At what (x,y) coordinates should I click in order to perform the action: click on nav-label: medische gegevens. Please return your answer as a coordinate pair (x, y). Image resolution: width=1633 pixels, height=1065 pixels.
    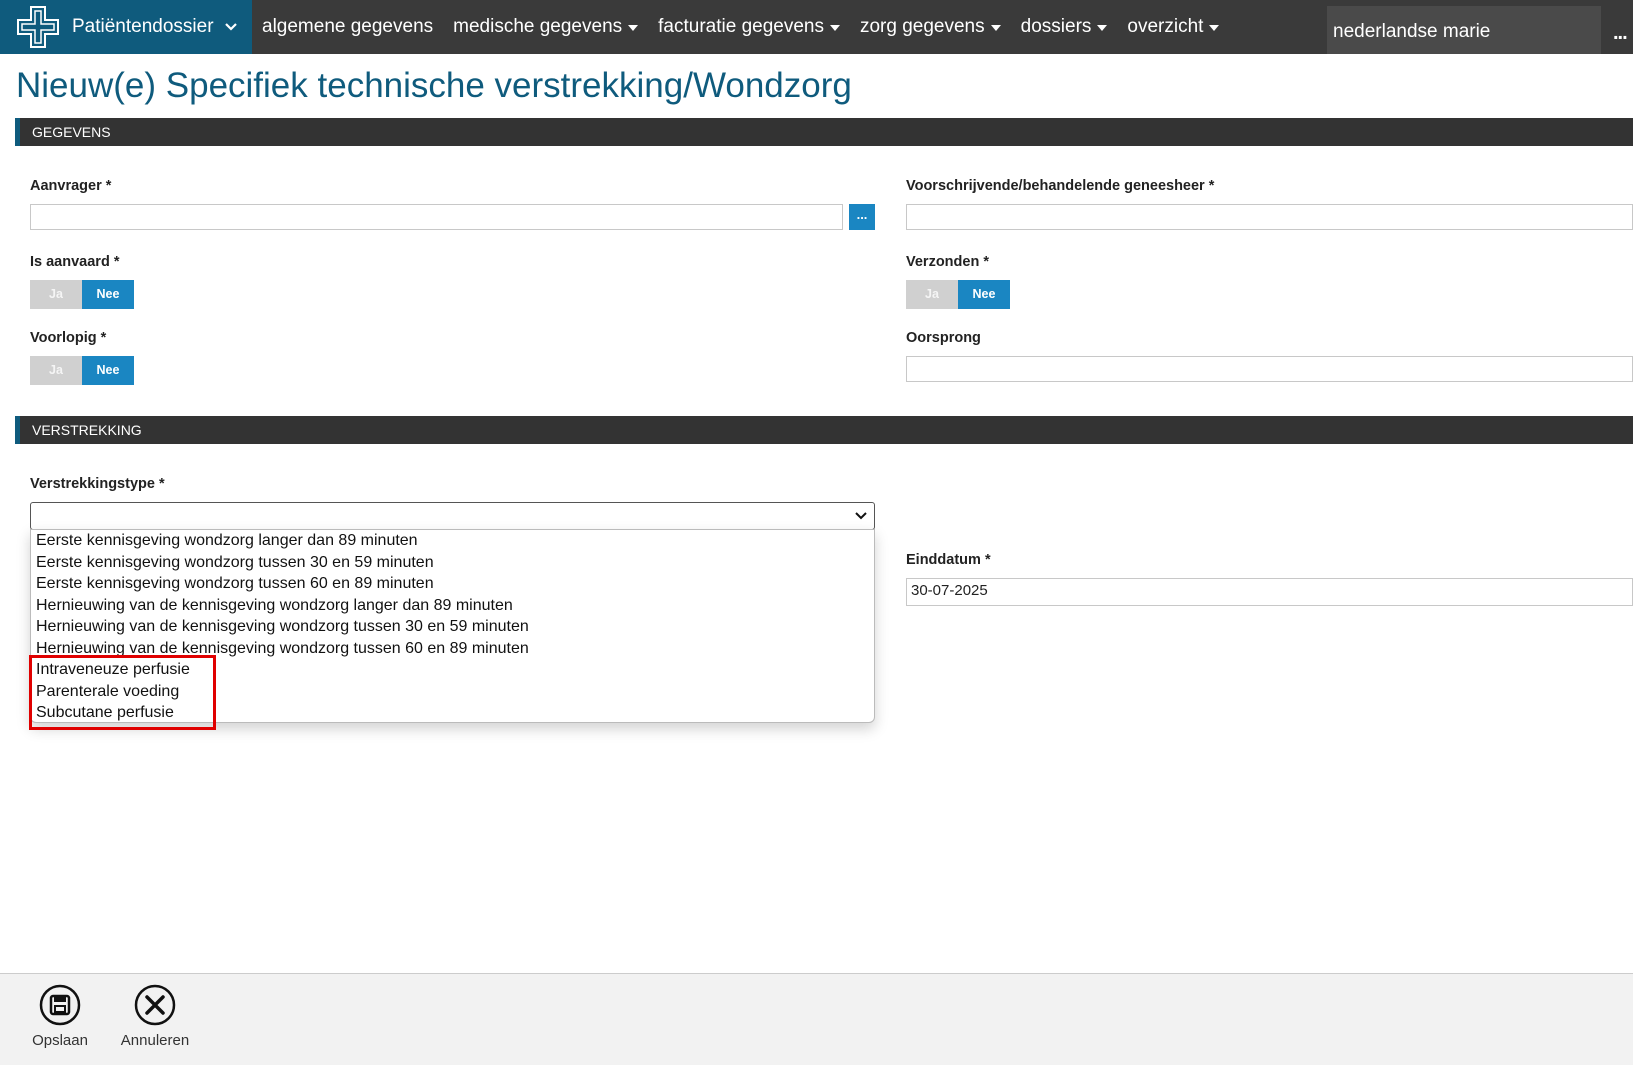
    Looking at the image, I should click on (538, 26).